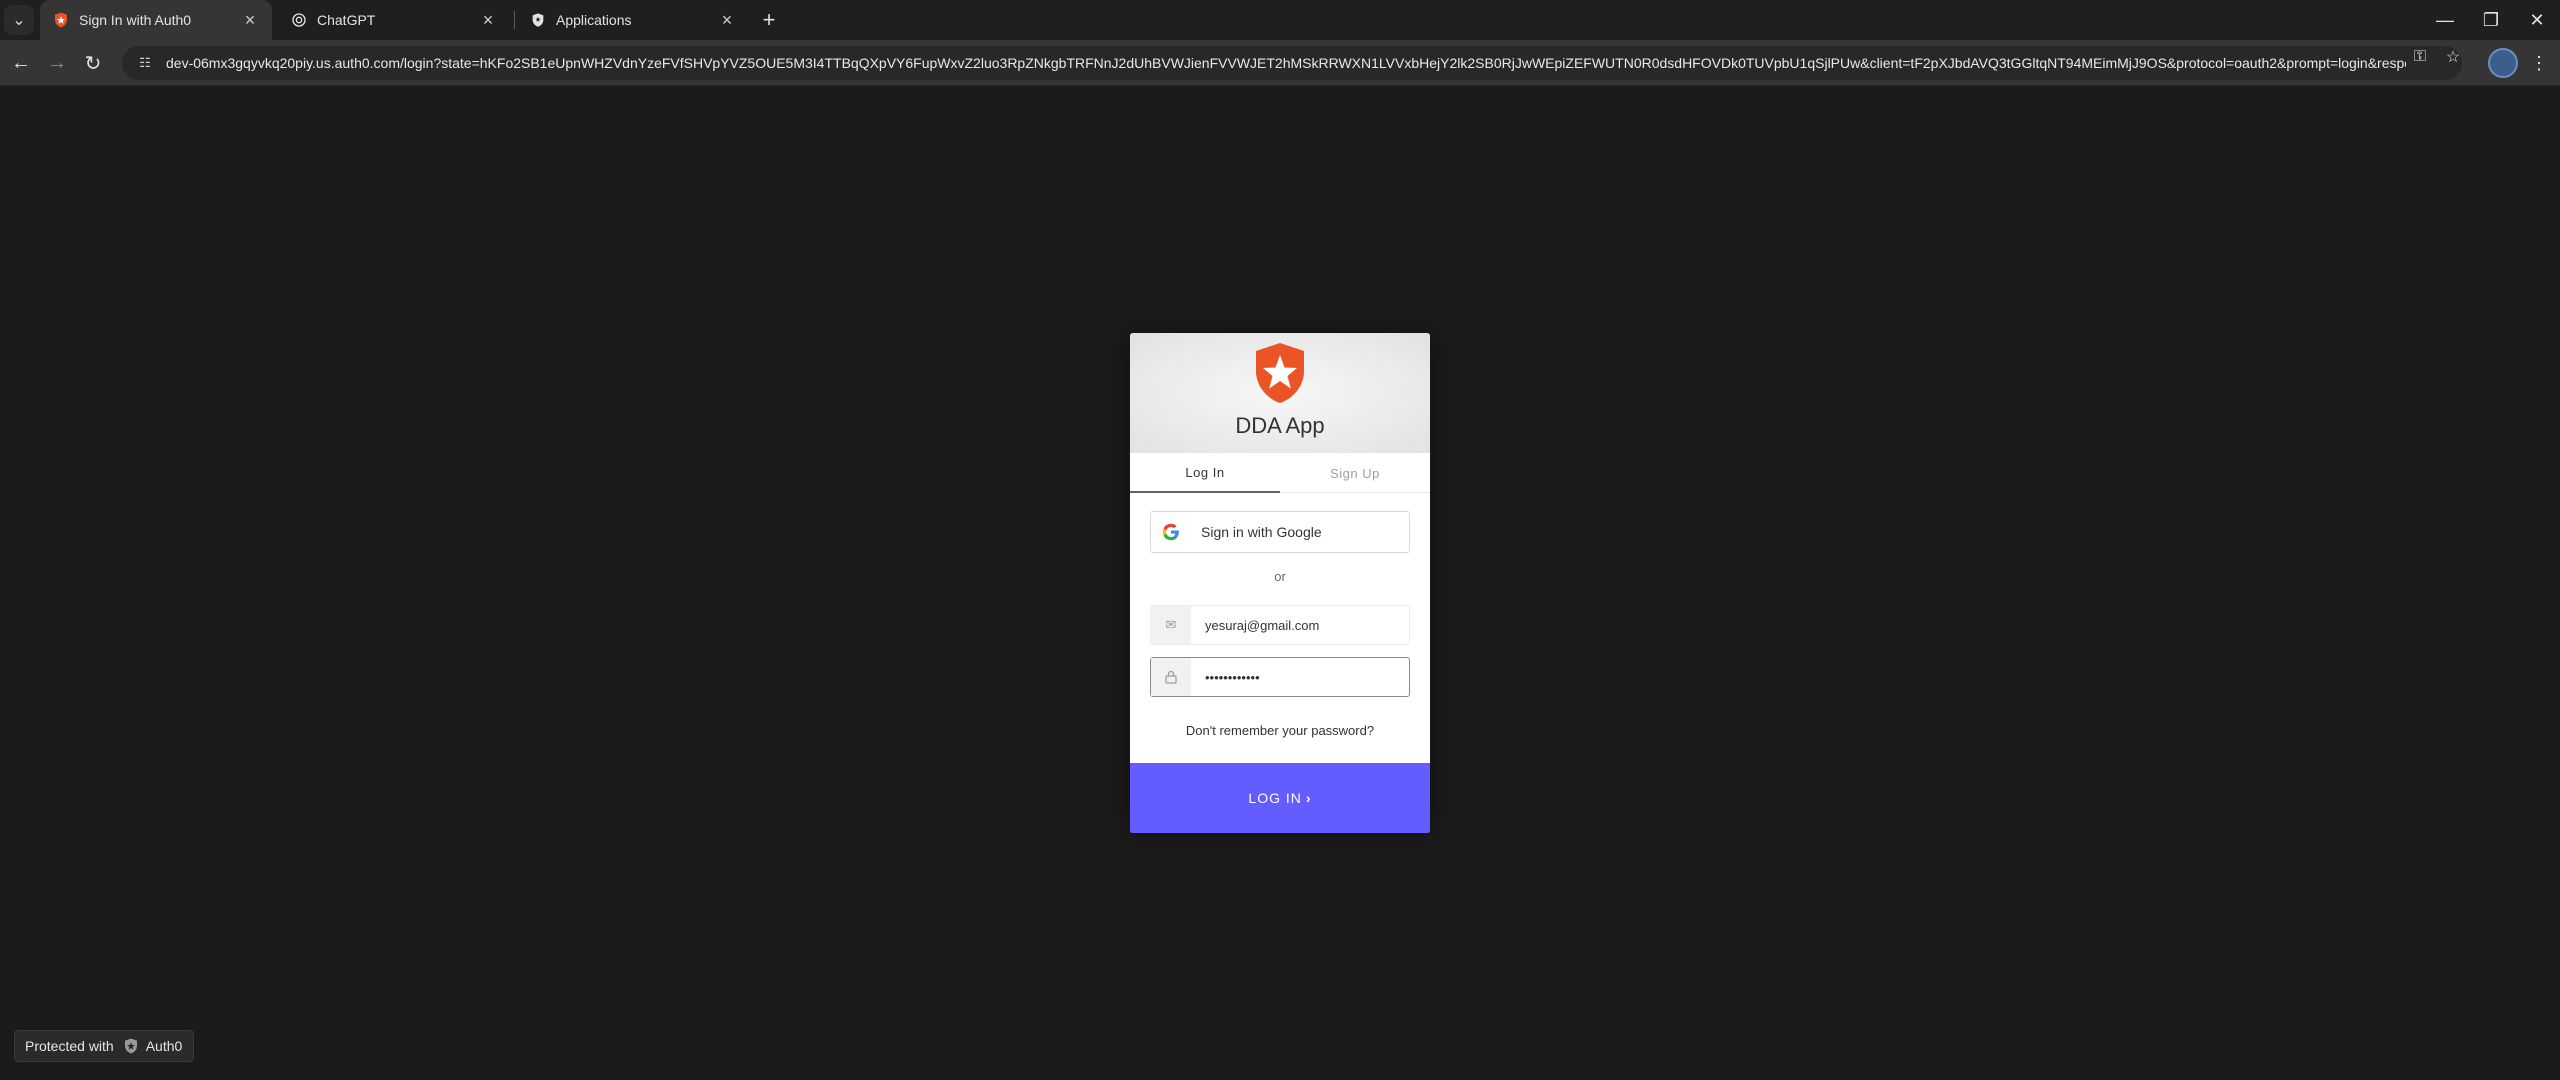 The image size is (2560, 1080). What do you see at coordinates (1308, 798) in the screenshot?
I see `chevron-right-icon: ›` at bounding box center [1308, 798].